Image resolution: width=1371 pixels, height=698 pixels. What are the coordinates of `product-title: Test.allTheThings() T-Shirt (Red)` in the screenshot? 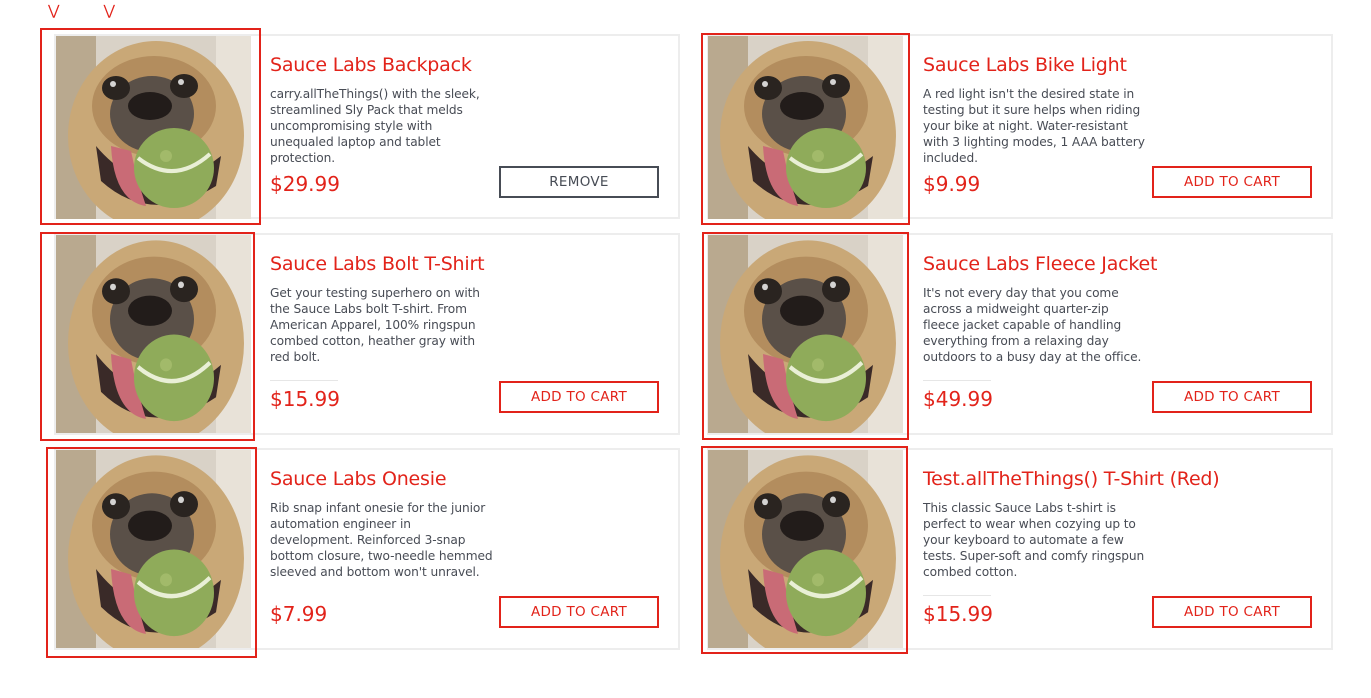 It's located at (1071, 479).